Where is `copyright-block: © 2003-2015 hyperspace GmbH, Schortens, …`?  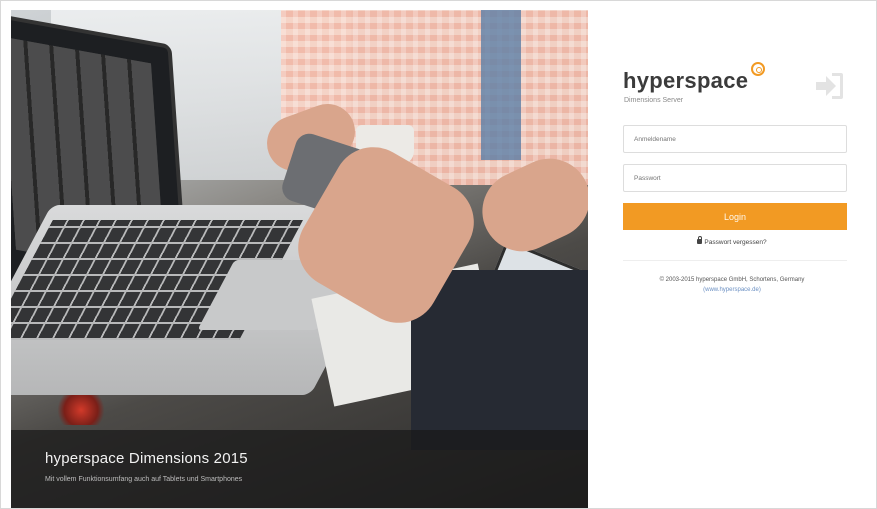
copyright-block: © 2003-2015 hyperspace GmbH, Schortens, … is located at coordinates (732, 285).